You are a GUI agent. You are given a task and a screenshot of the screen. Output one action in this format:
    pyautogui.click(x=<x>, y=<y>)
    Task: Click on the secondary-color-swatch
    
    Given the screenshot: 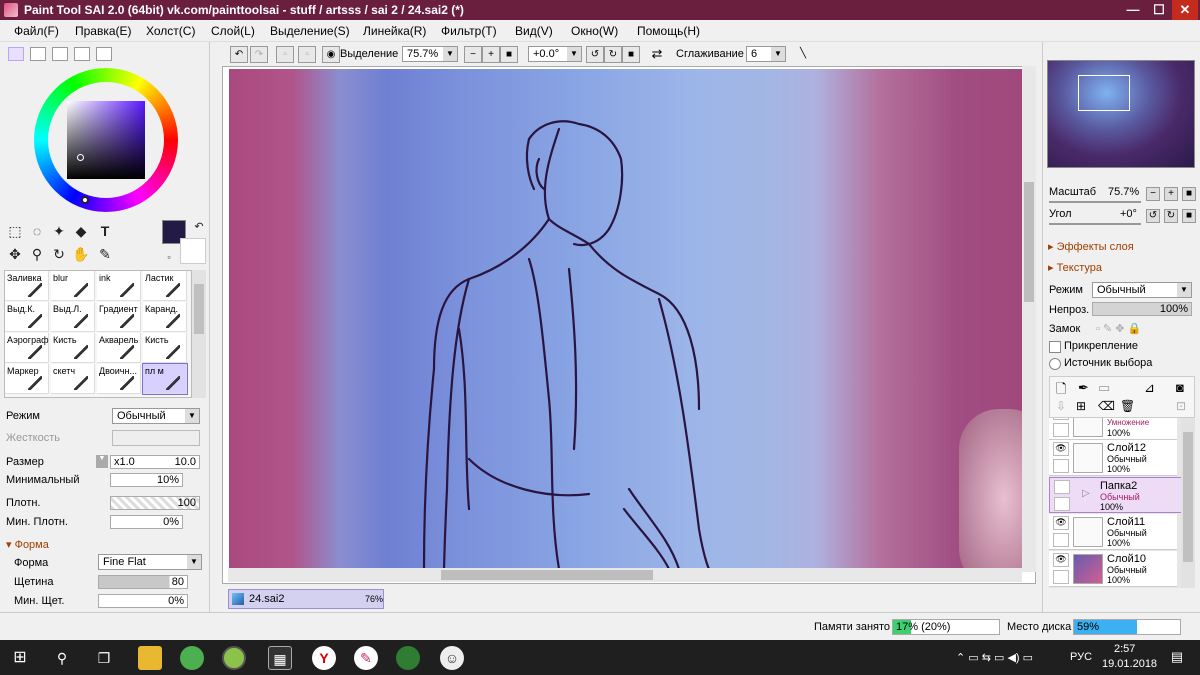 What is the action you would take?
    pyautogui.click(x=193, y=251)
    